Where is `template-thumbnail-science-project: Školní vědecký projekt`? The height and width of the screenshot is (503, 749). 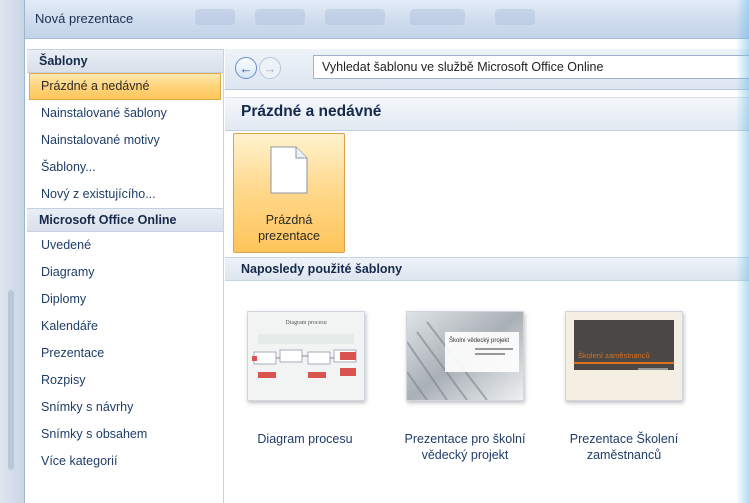 template-thumbnail-science-project: Školní vědecký projekt is located at coordinates (465, 356).